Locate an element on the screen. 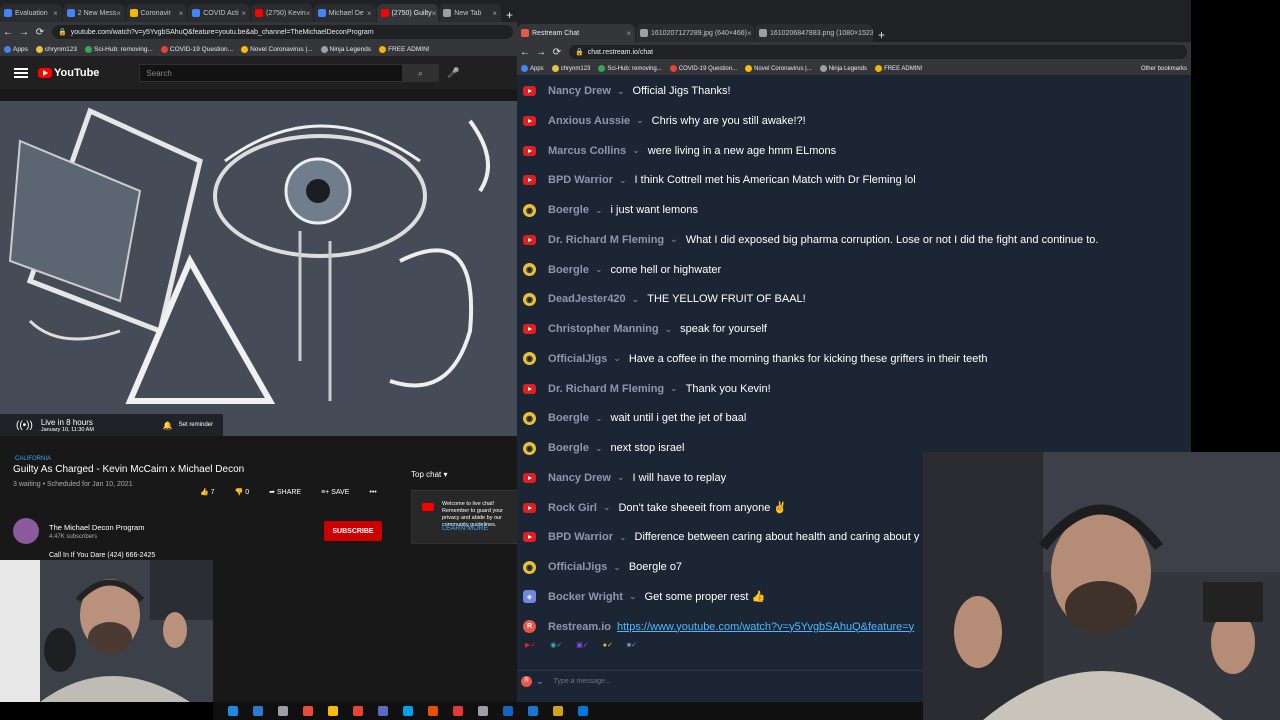 This screenshot has width=1280, height=720. subscribe-button: SUBSCRIBE is located at coordinates (353, 531).